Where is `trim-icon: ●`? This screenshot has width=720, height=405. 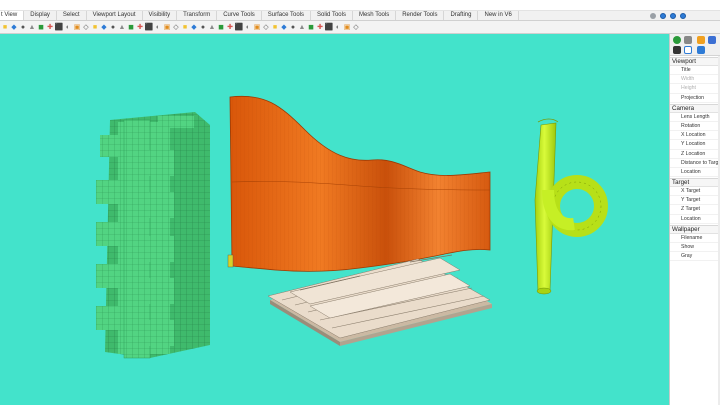 trim-icon: ● is located at coordinates (293, 27).